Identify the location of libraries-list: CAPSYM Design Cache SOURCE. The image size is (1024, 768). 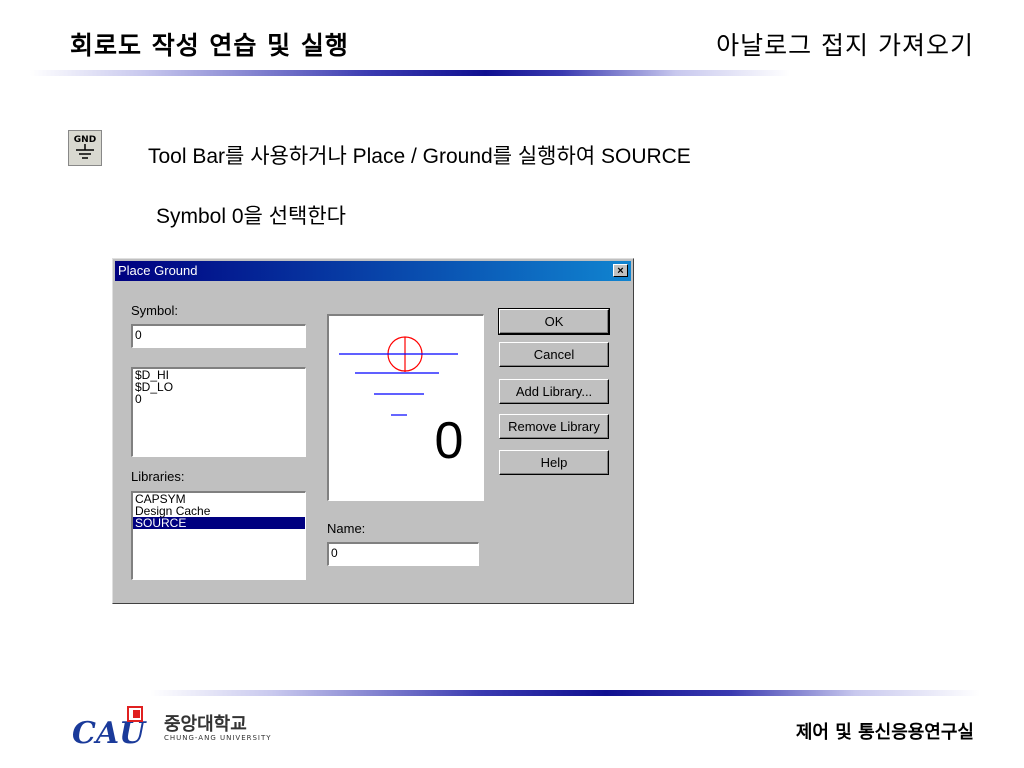
(218, 535).